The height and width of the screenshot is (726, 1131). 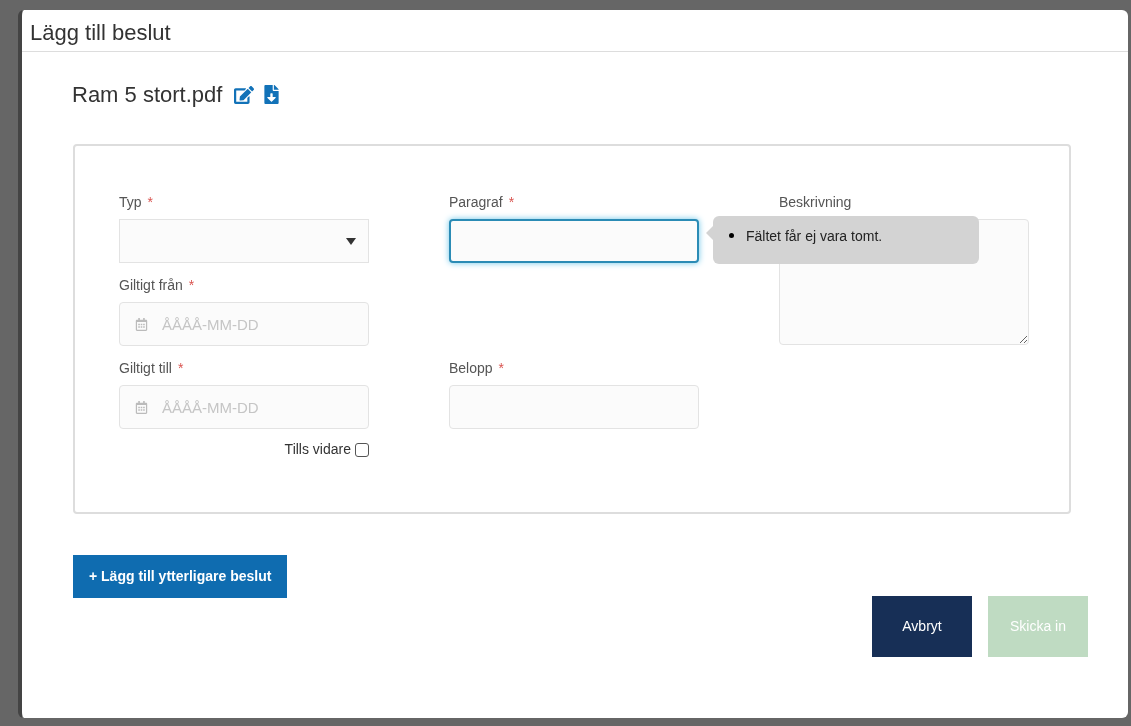 What do you see at coordinates (100, 33) in the screenshot?
I see `dialog-title: Lägg till beslut` at bounding box center [100, 33].